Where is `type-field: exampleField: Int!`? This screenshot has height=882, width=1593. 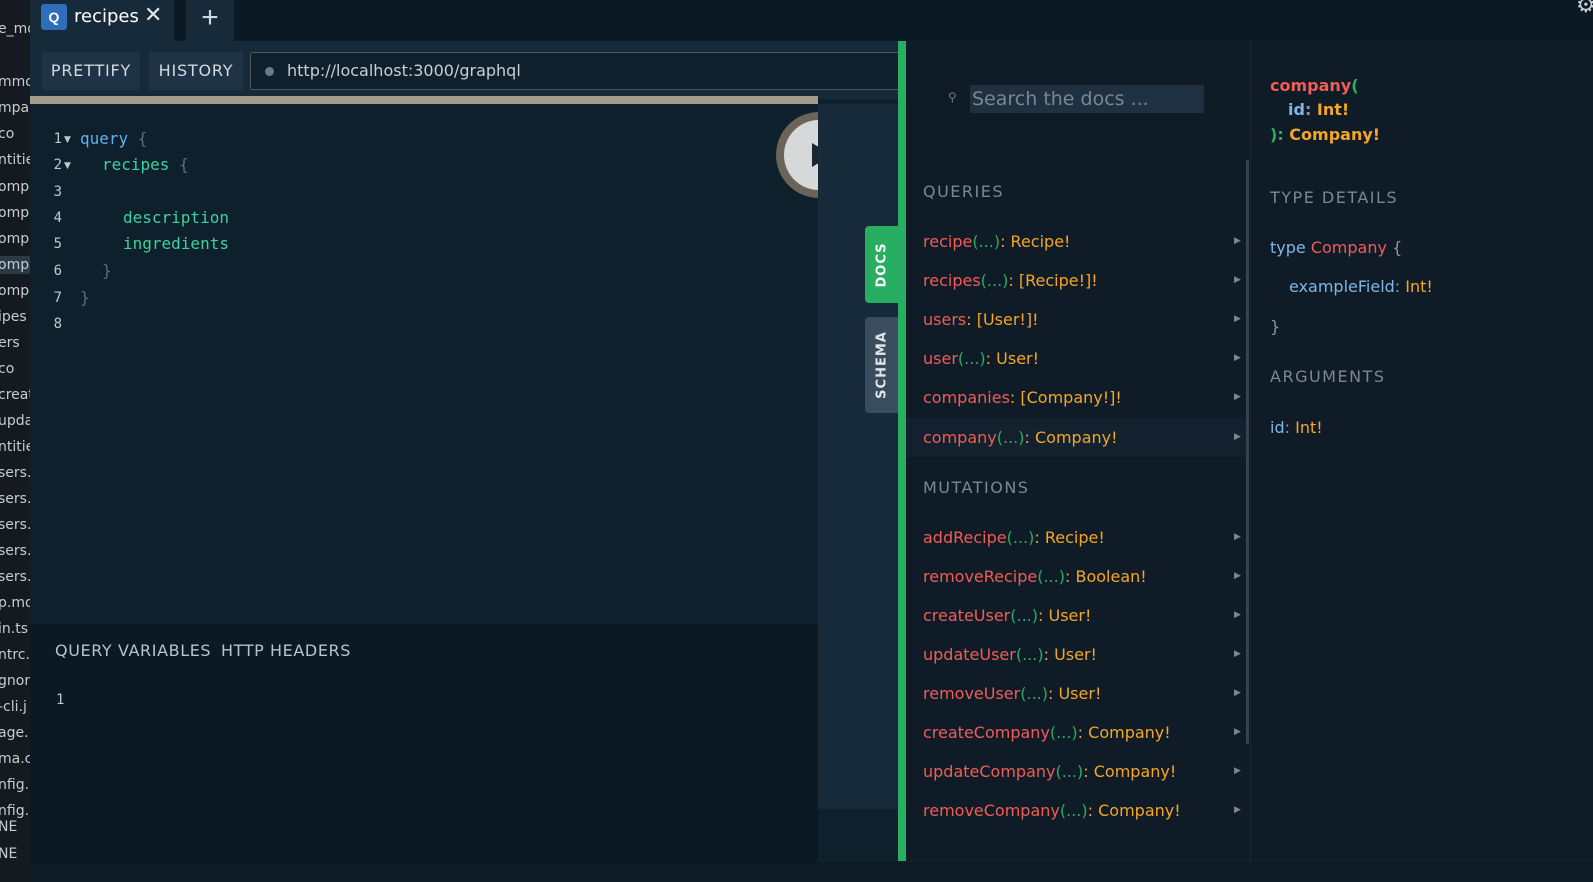 type-field: exampleField: Int! is located at coordinates (1361, 286).